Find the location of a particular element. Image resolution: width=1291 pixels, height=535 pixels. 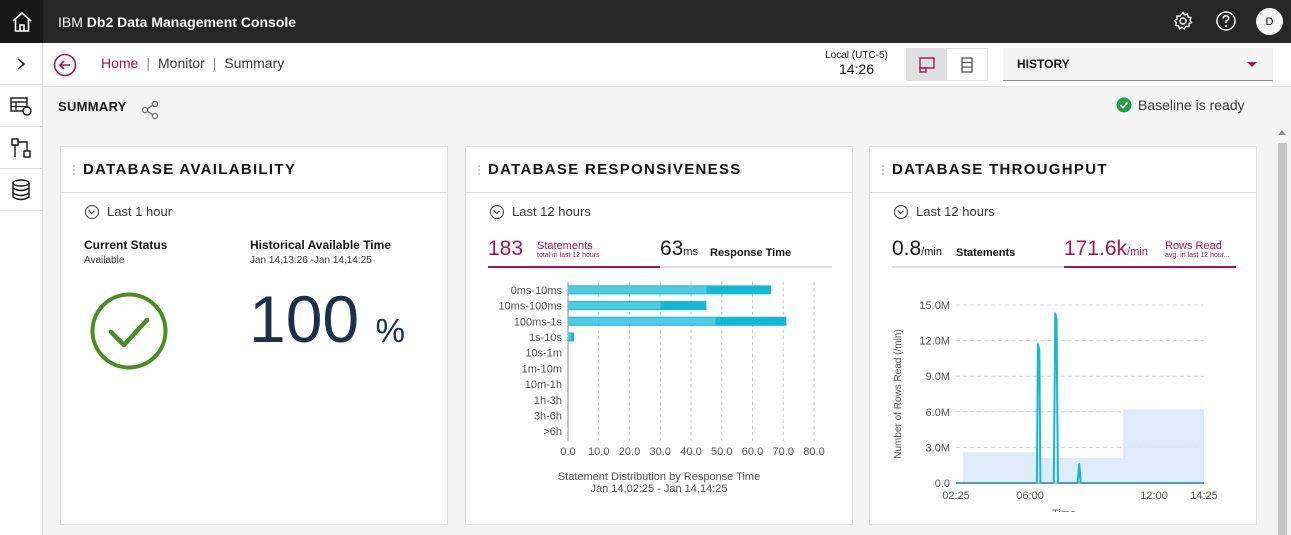

settings-icon is located at coordinates (1183, 20).